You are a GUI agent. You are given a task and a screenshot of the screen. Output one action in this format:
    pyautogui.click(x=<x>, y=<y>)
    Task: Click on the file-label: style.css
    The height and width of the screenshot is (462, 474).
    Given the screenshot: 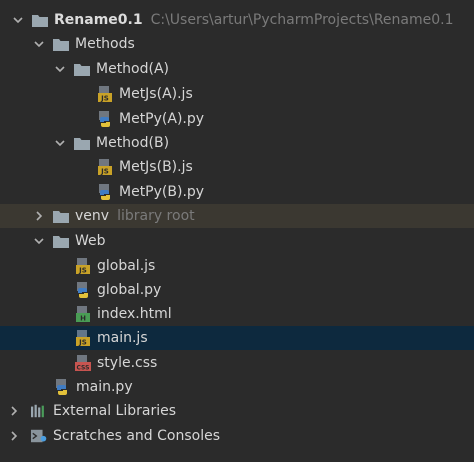 What is the action you would take?
    pyautogui.click(x=127, y=363)
    